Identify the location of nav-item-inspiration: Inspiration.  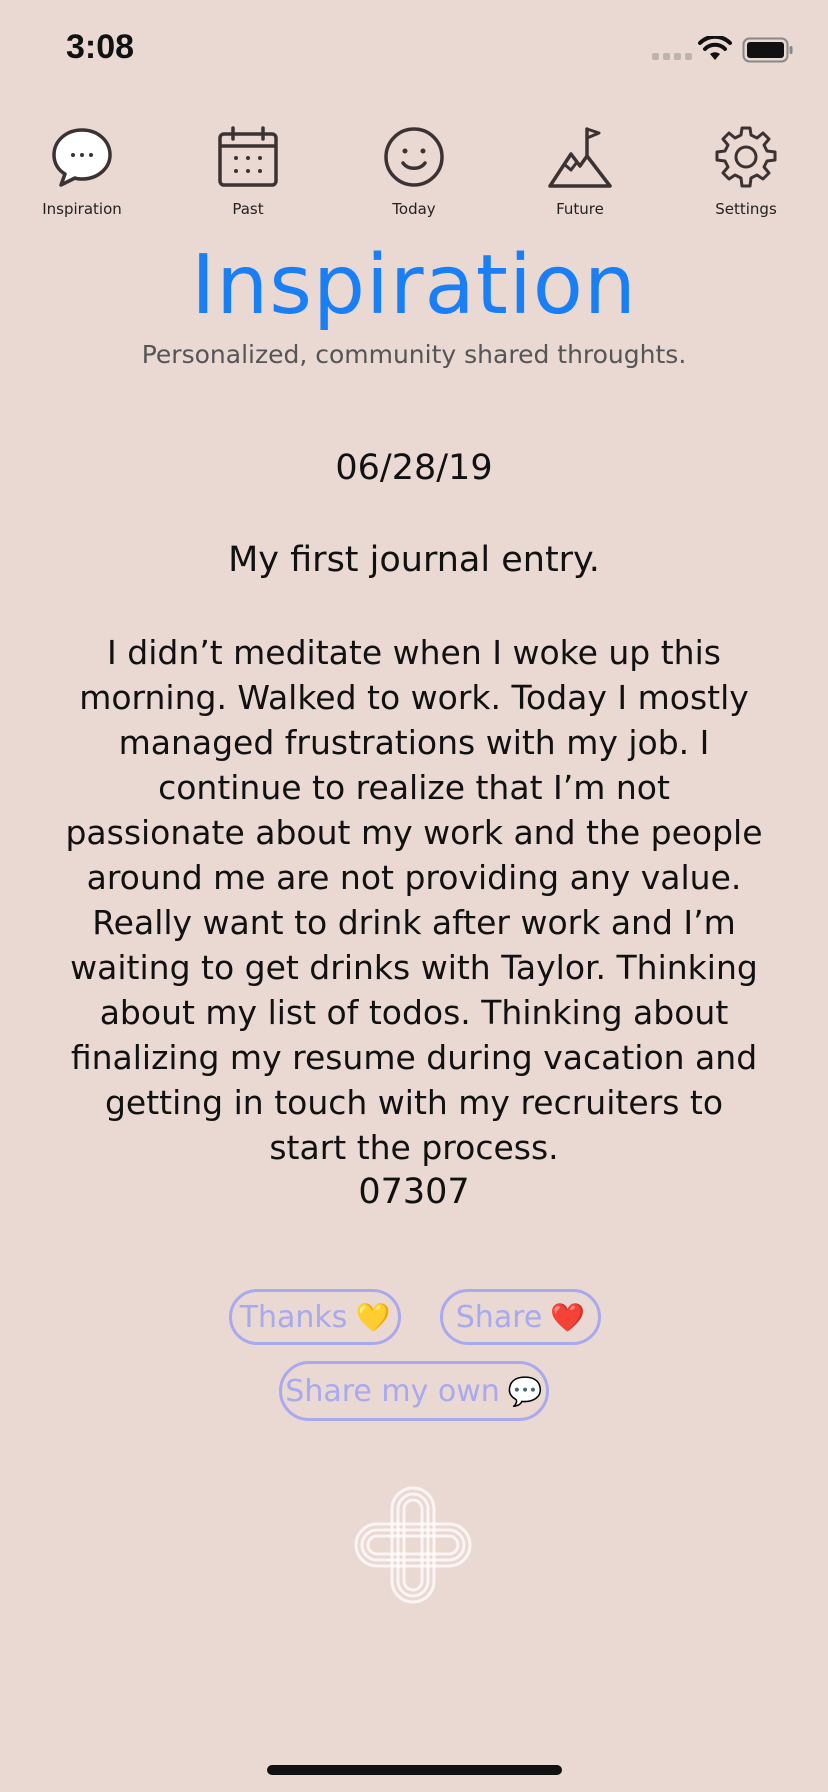
(82, 171).